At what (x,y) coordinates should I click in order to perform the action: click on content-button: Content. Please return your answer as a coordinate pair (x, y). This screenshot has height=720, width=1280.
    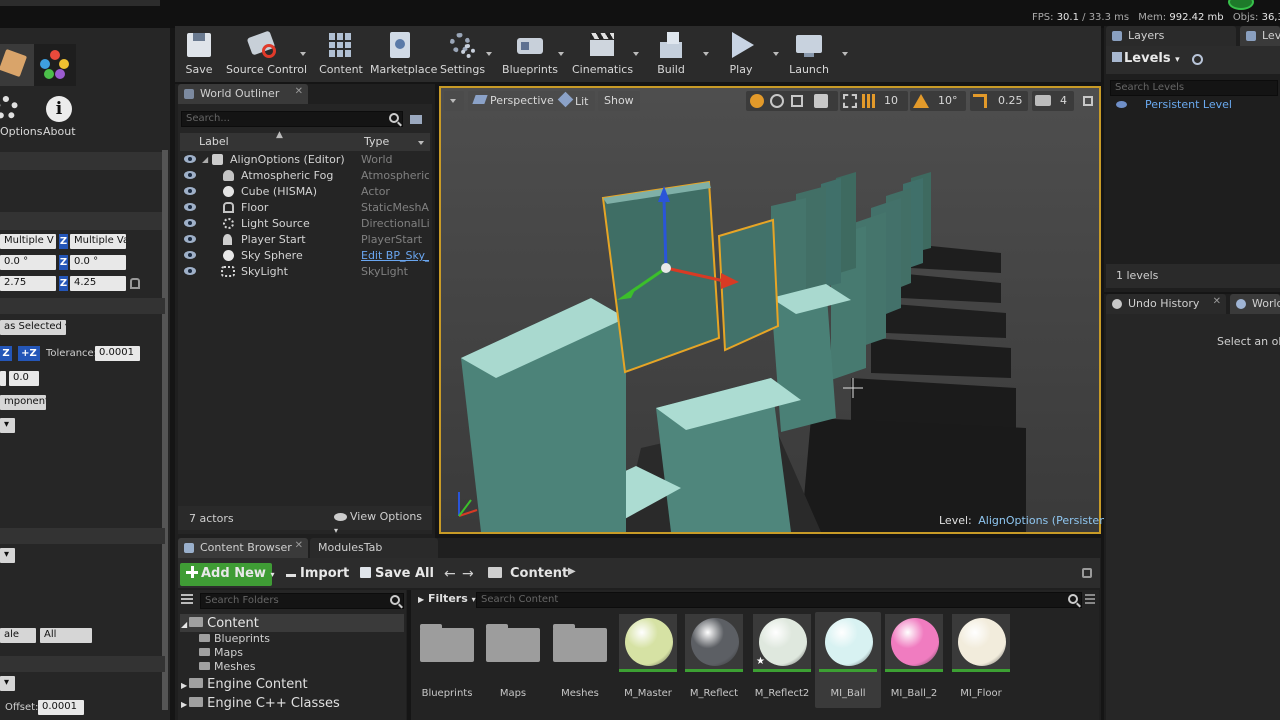
    Looking at the image, I should click on (341, 54).